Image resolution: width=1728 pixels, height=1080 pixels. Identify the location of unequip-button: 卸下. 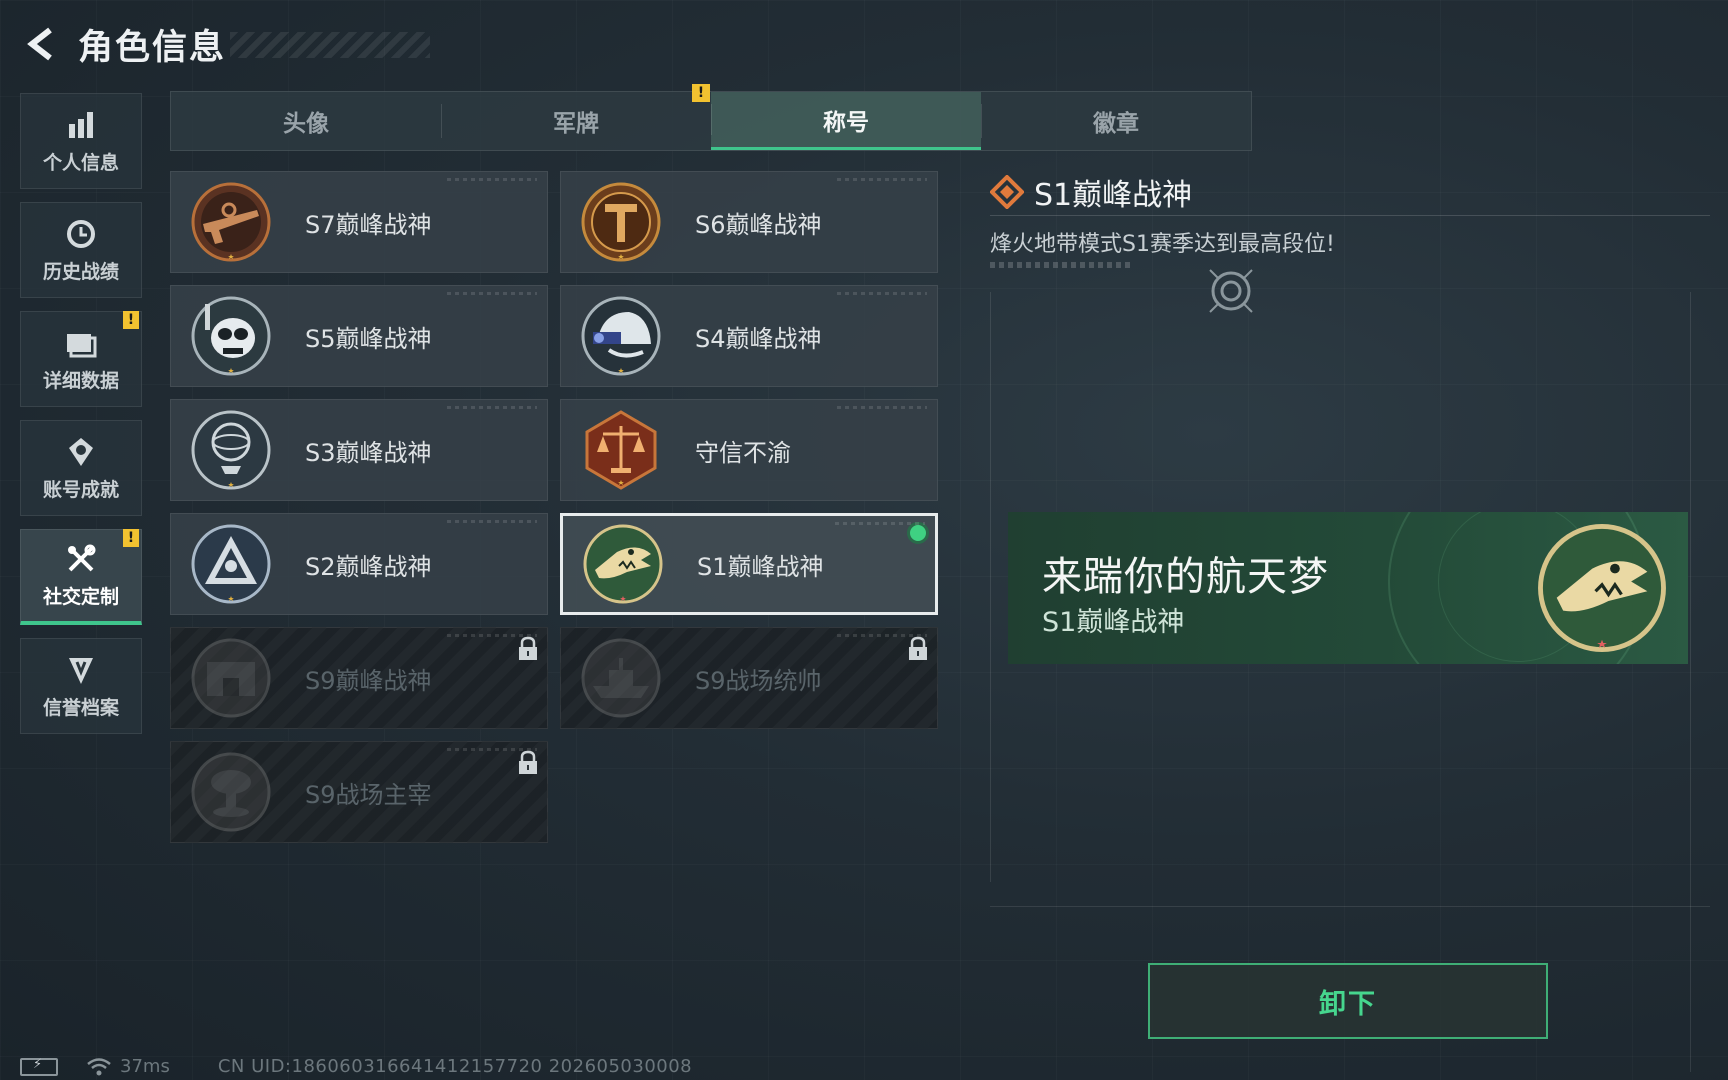
(1348, 1001).